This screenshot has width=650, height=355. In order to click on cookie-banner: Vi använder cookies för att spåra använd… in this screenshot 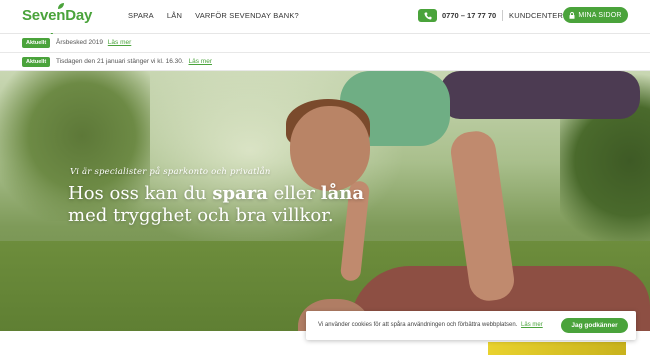, I will do `click(471, 325)`.